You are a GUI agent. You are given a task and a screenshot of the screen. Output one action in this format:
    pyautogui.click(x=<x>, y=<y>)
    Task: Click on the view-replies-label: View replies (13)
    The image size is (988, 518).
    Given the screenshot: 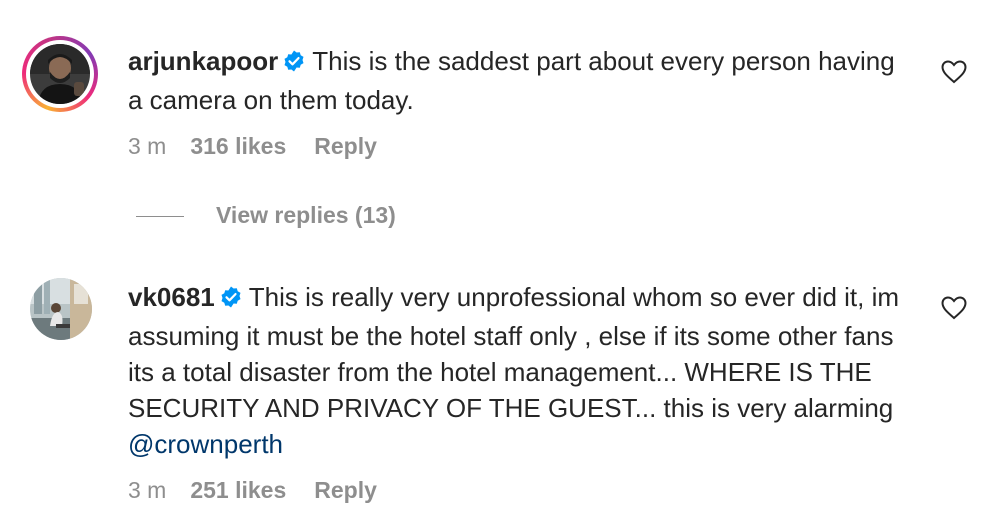 What is the action you would take?
    pyautogui.click(x=306, y=215)
    